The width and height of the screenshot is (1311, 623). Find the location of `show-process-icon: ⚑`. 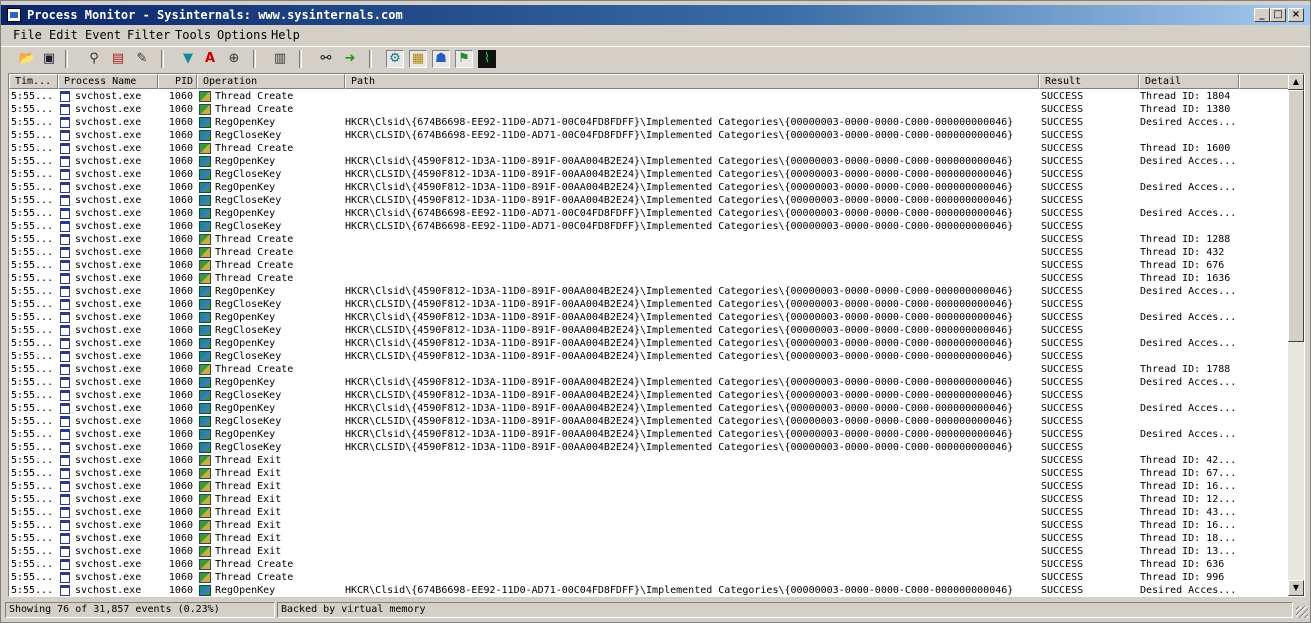

show-process-icon: ⚑ is located at coordinates (464, 59).